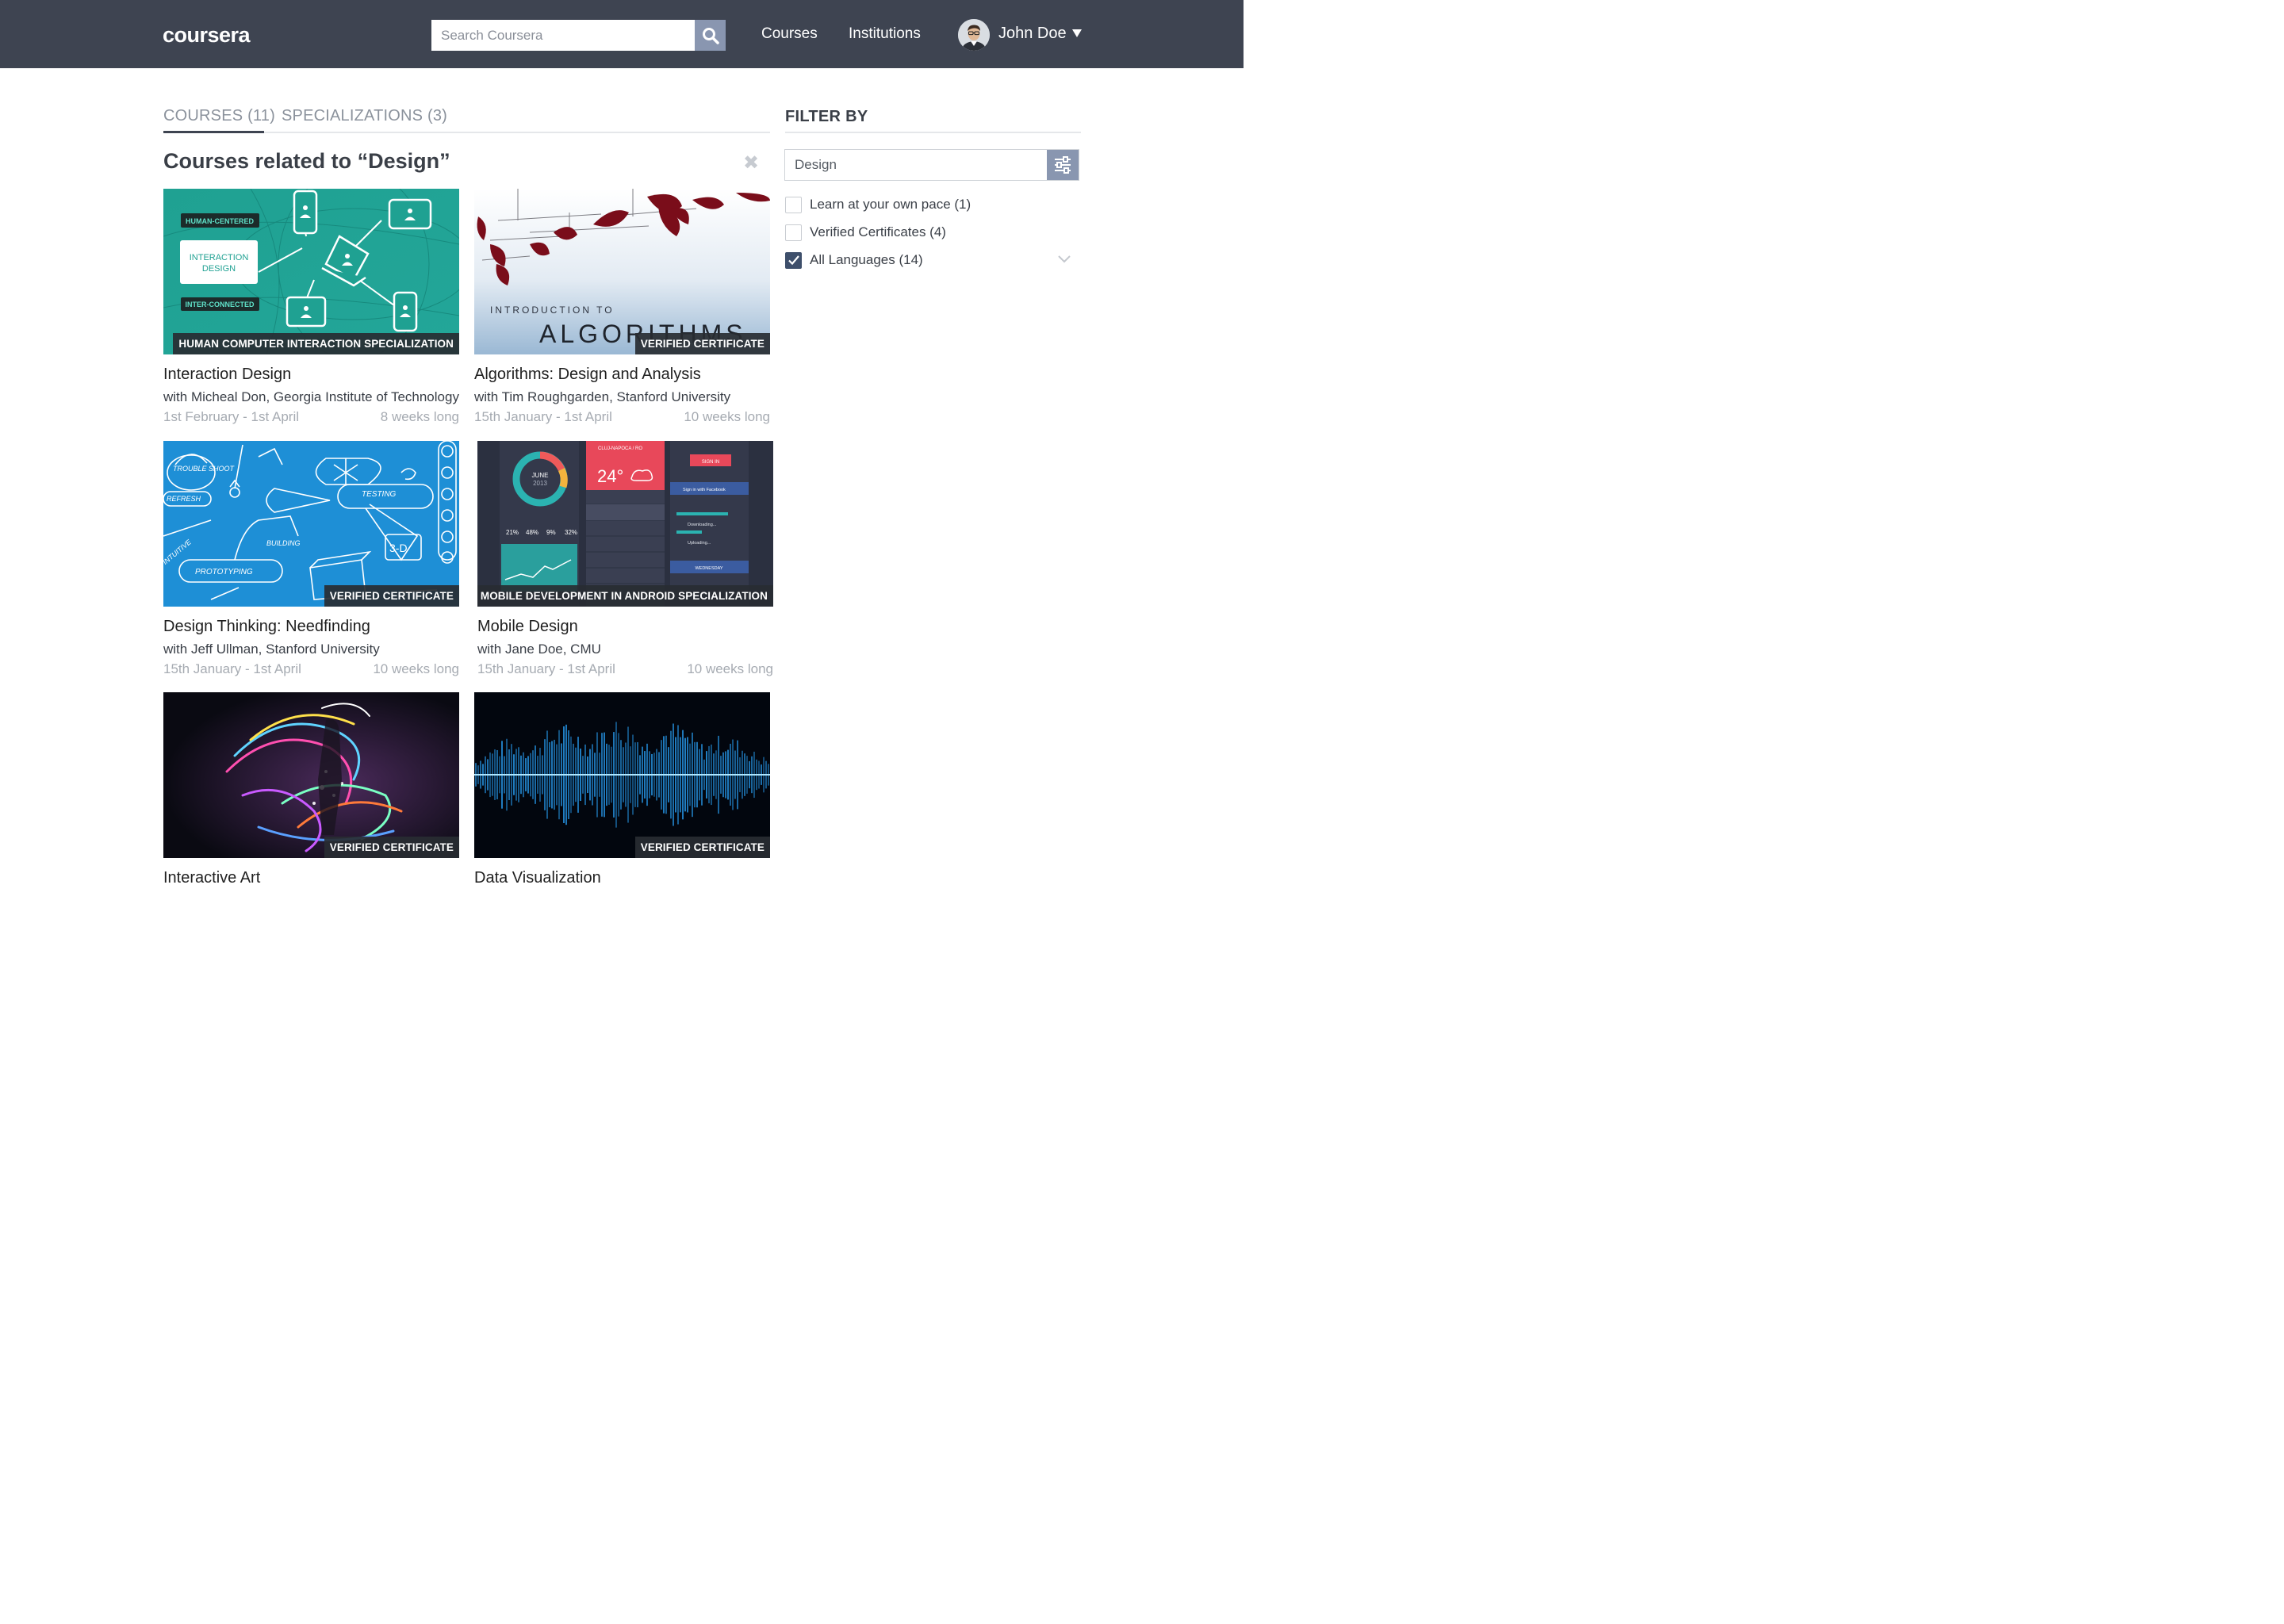 This screenshot has height=1624, width=2284. What do you see at coordinates (885, 34) in the screenshot?
I see `nav-institutions-link: Institutions` at bounding box center [885, 34].